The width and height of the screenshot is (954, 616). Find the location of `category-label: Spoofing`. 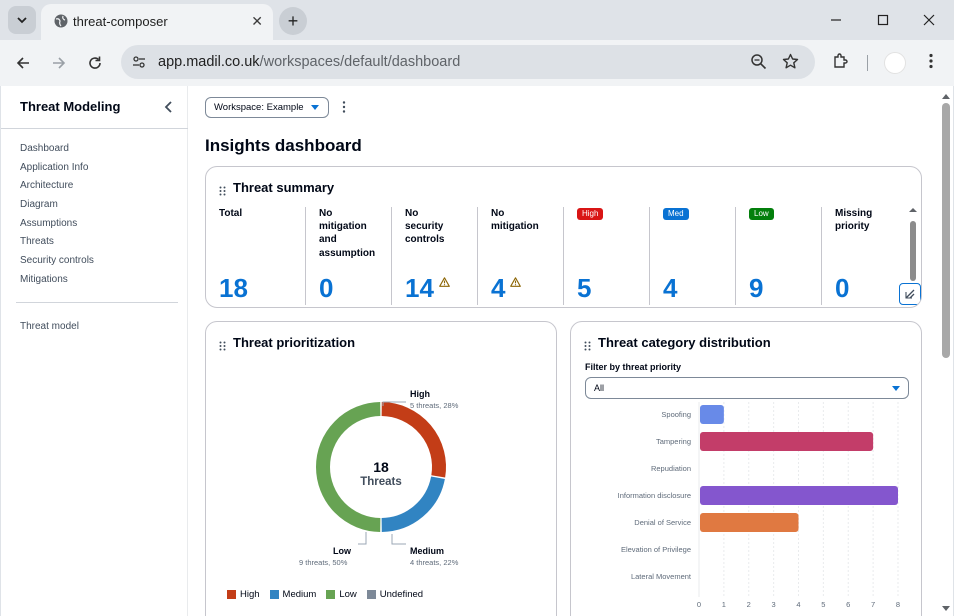

category-label: Spoofing is located at coordinates (676, 414).